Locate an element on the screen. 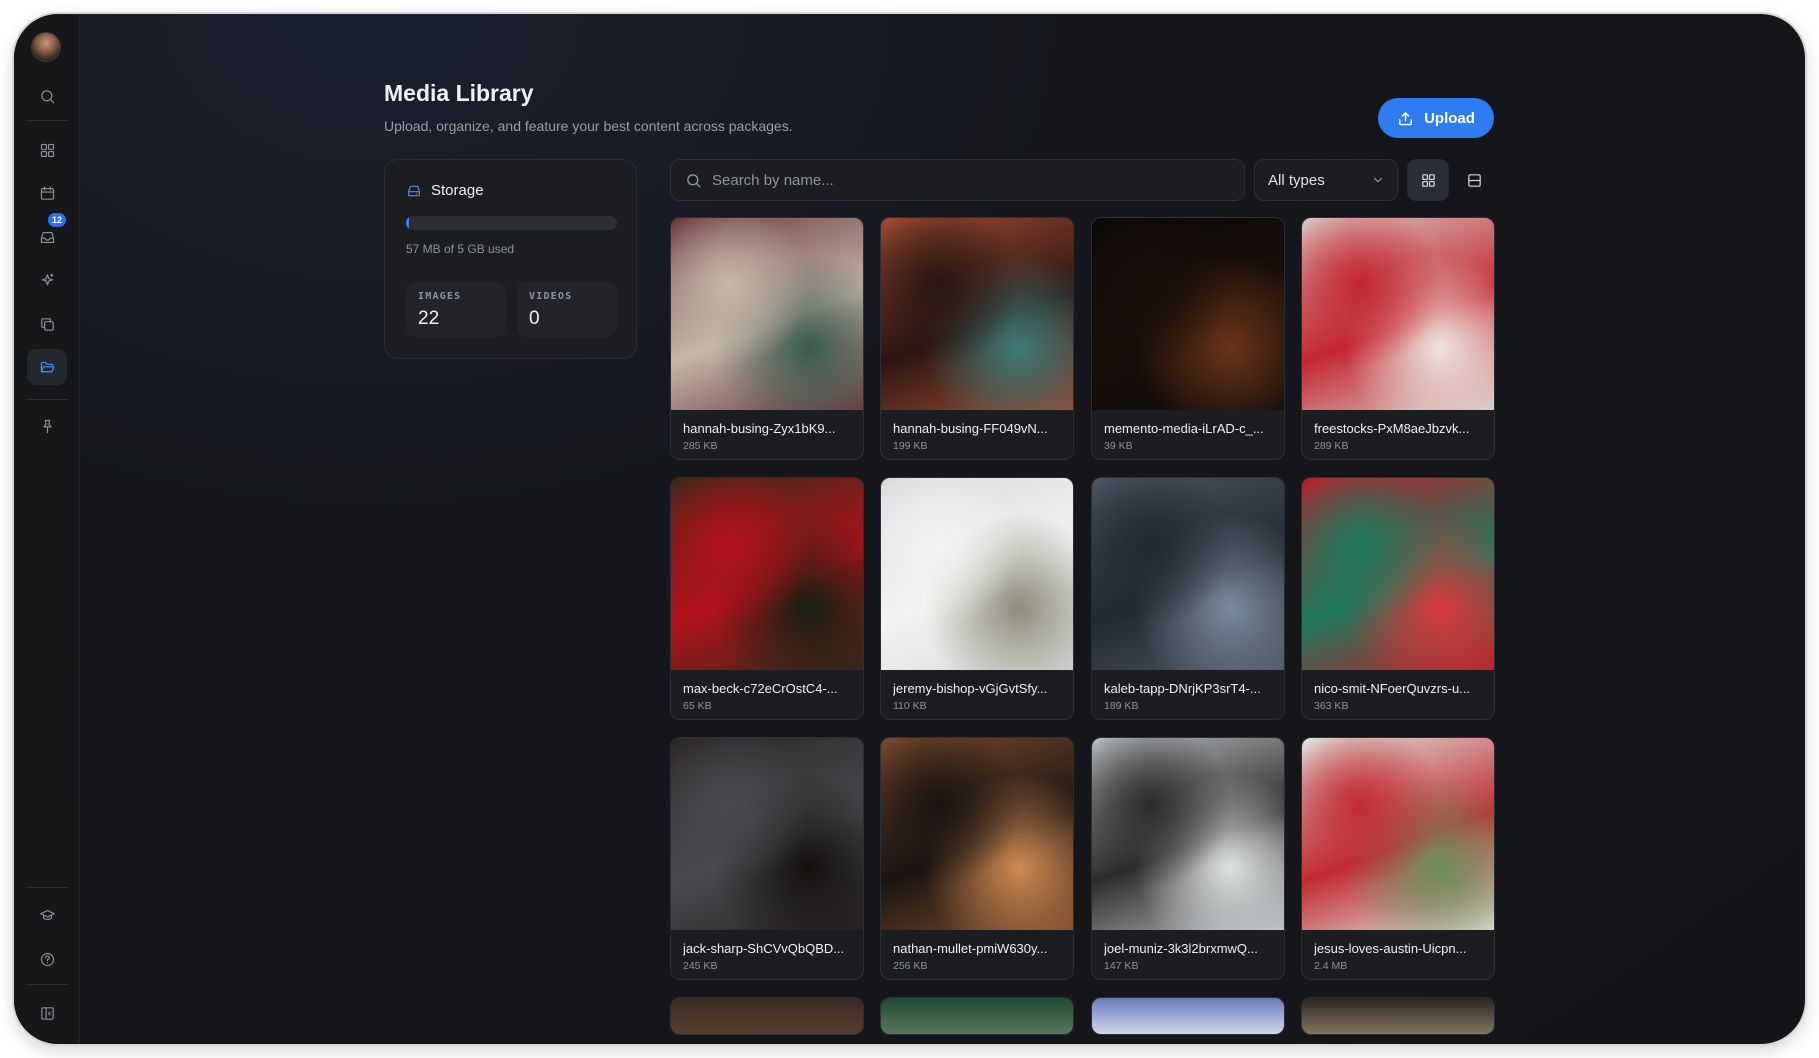  images-stat: IMAGES 22 is located at coordinates (456, 309).